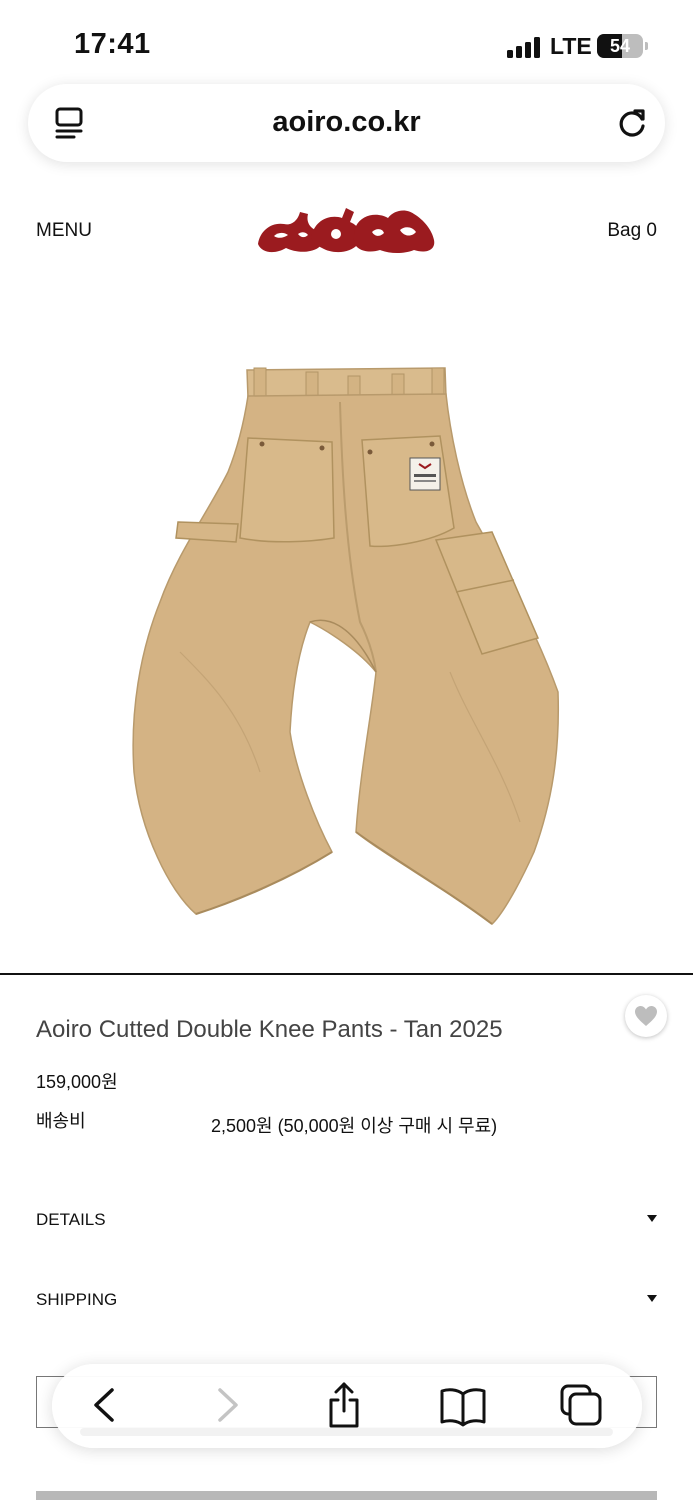  Describe the element at coordinates (77, 1299) in the screenshot. I see `accordion-shipping-label: SHIPPING` at that location.